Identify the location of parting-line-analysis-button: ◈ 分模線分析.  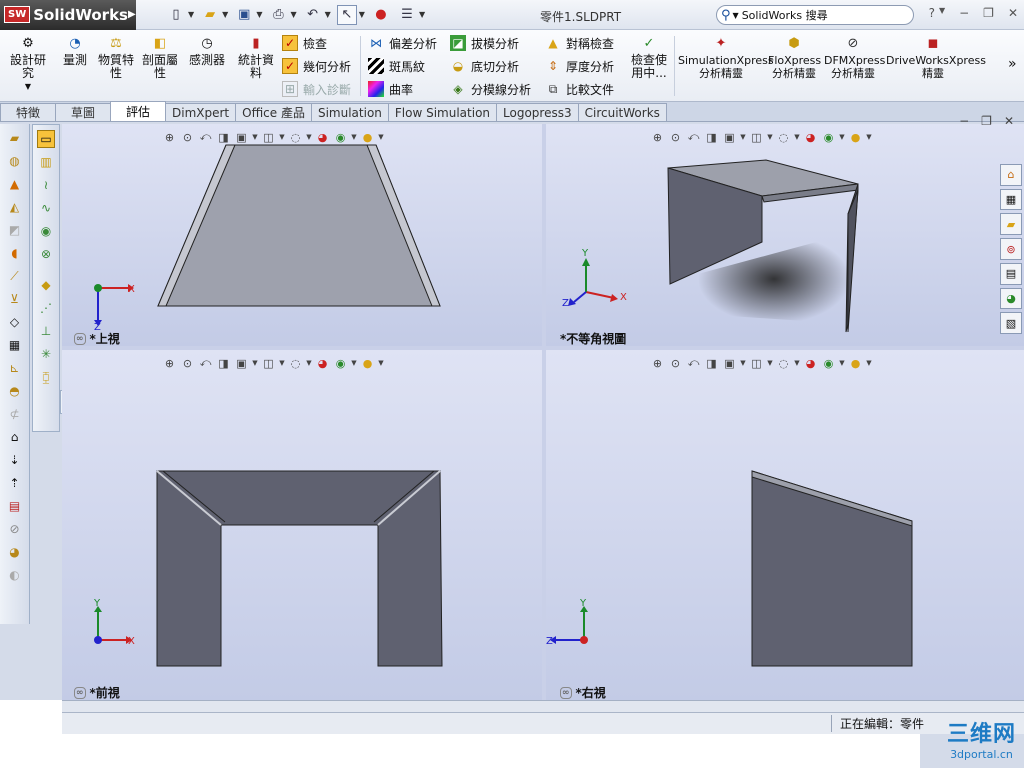
(490, 89).